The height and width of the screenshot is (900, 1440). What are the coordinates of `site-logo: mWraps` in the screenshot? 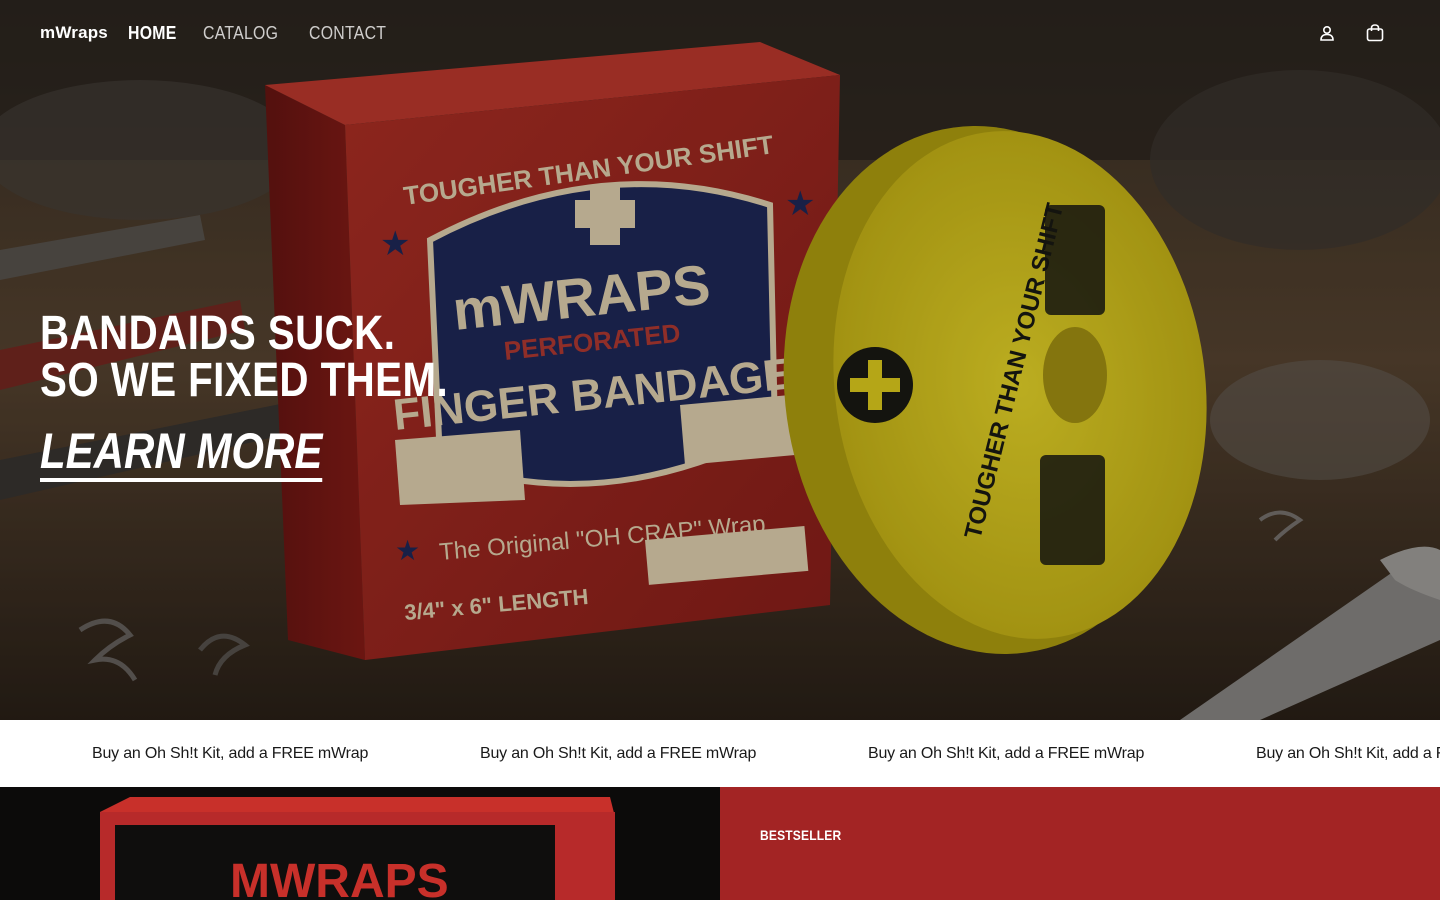 It's located at (74, 33).